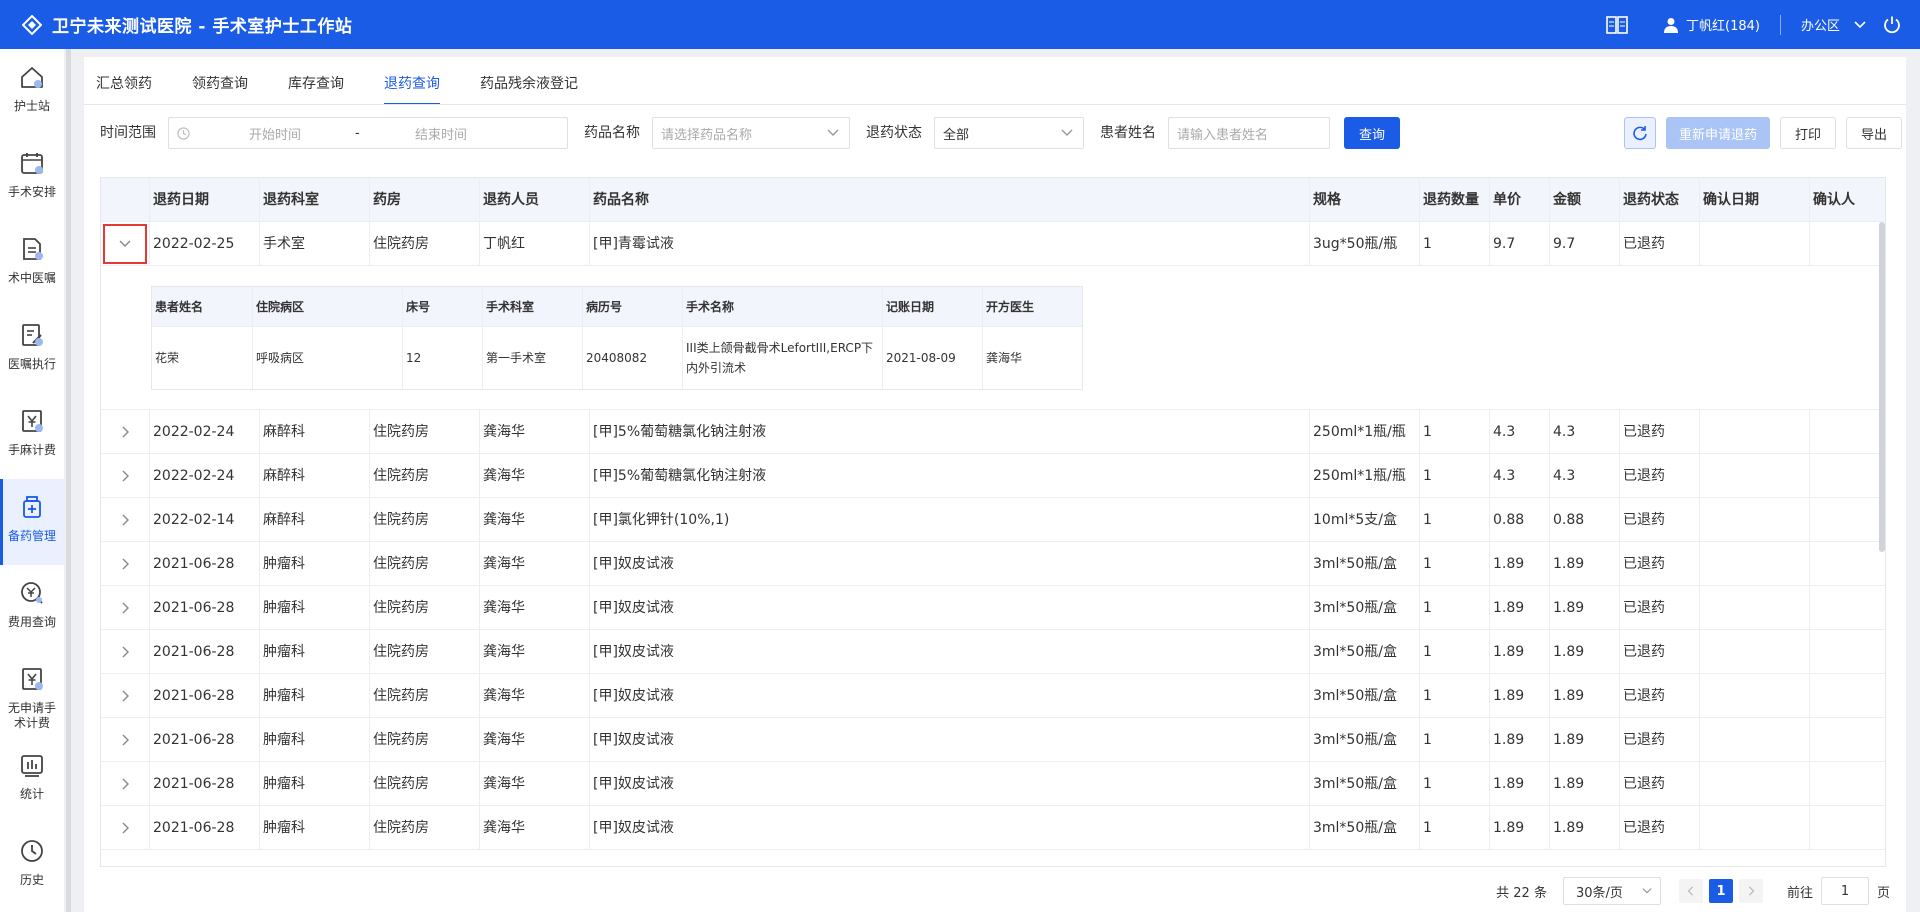 This screenshot has height=912, width=1920. What do you see at coordinates (529, 89) in the screenshot?
I see `tab-residual-register: 药品残余液登记` at bounding box center [529, 89].